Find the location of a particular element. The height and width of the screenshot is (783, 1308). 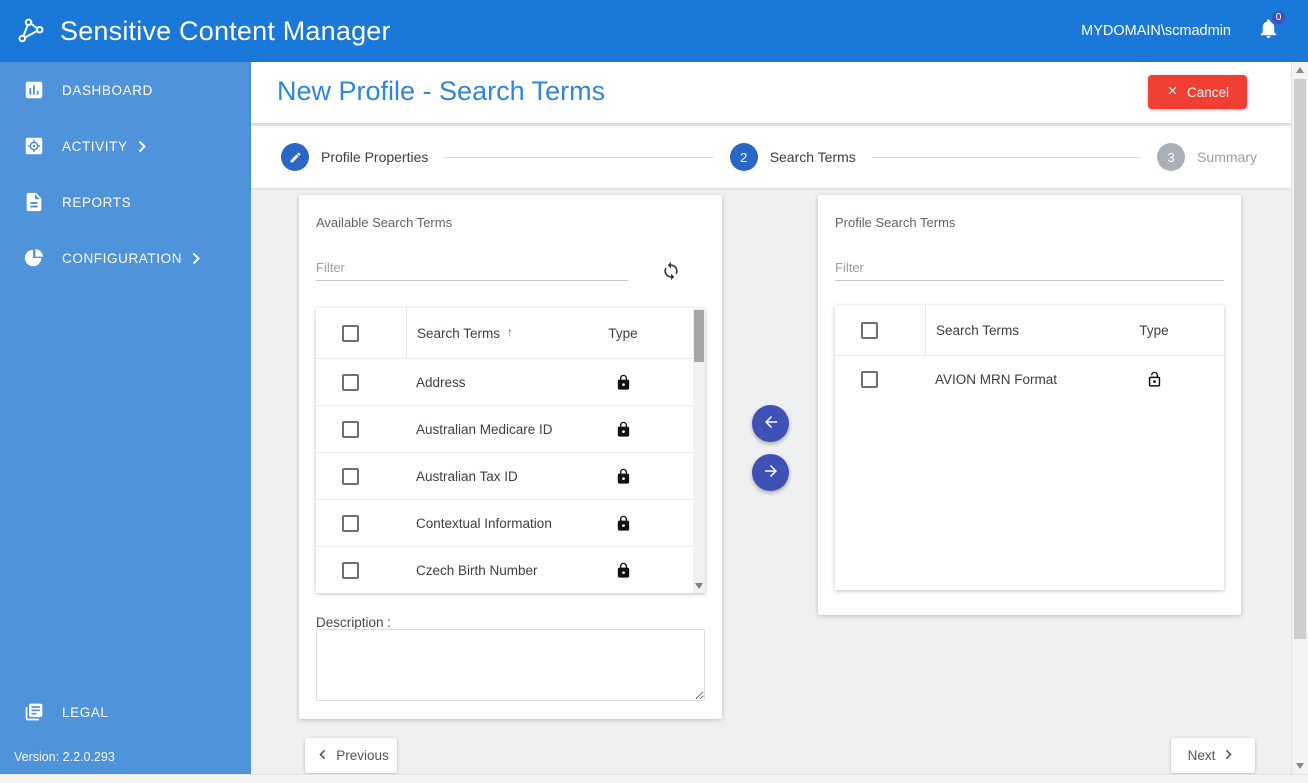

profile-search-terms-table: Search Terms Type AVION MRN Format is located at coordinates (1029, 447).